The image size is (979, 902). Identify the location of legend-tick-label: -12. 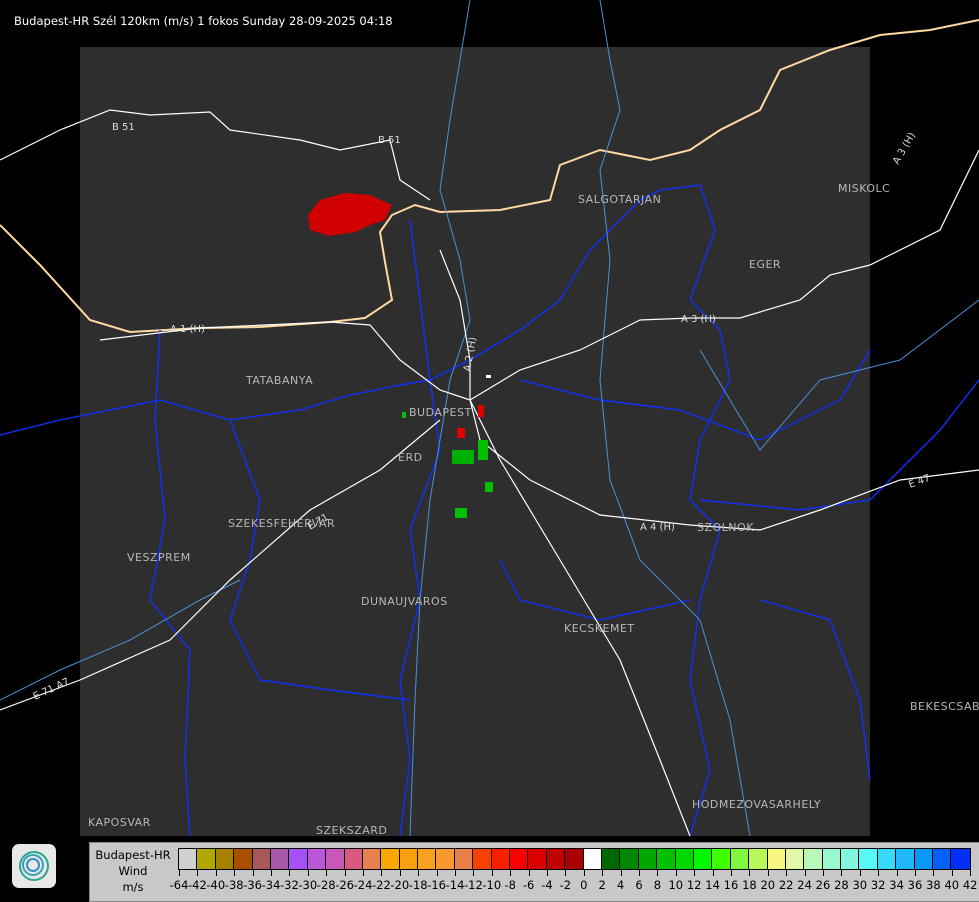
(473, 885).